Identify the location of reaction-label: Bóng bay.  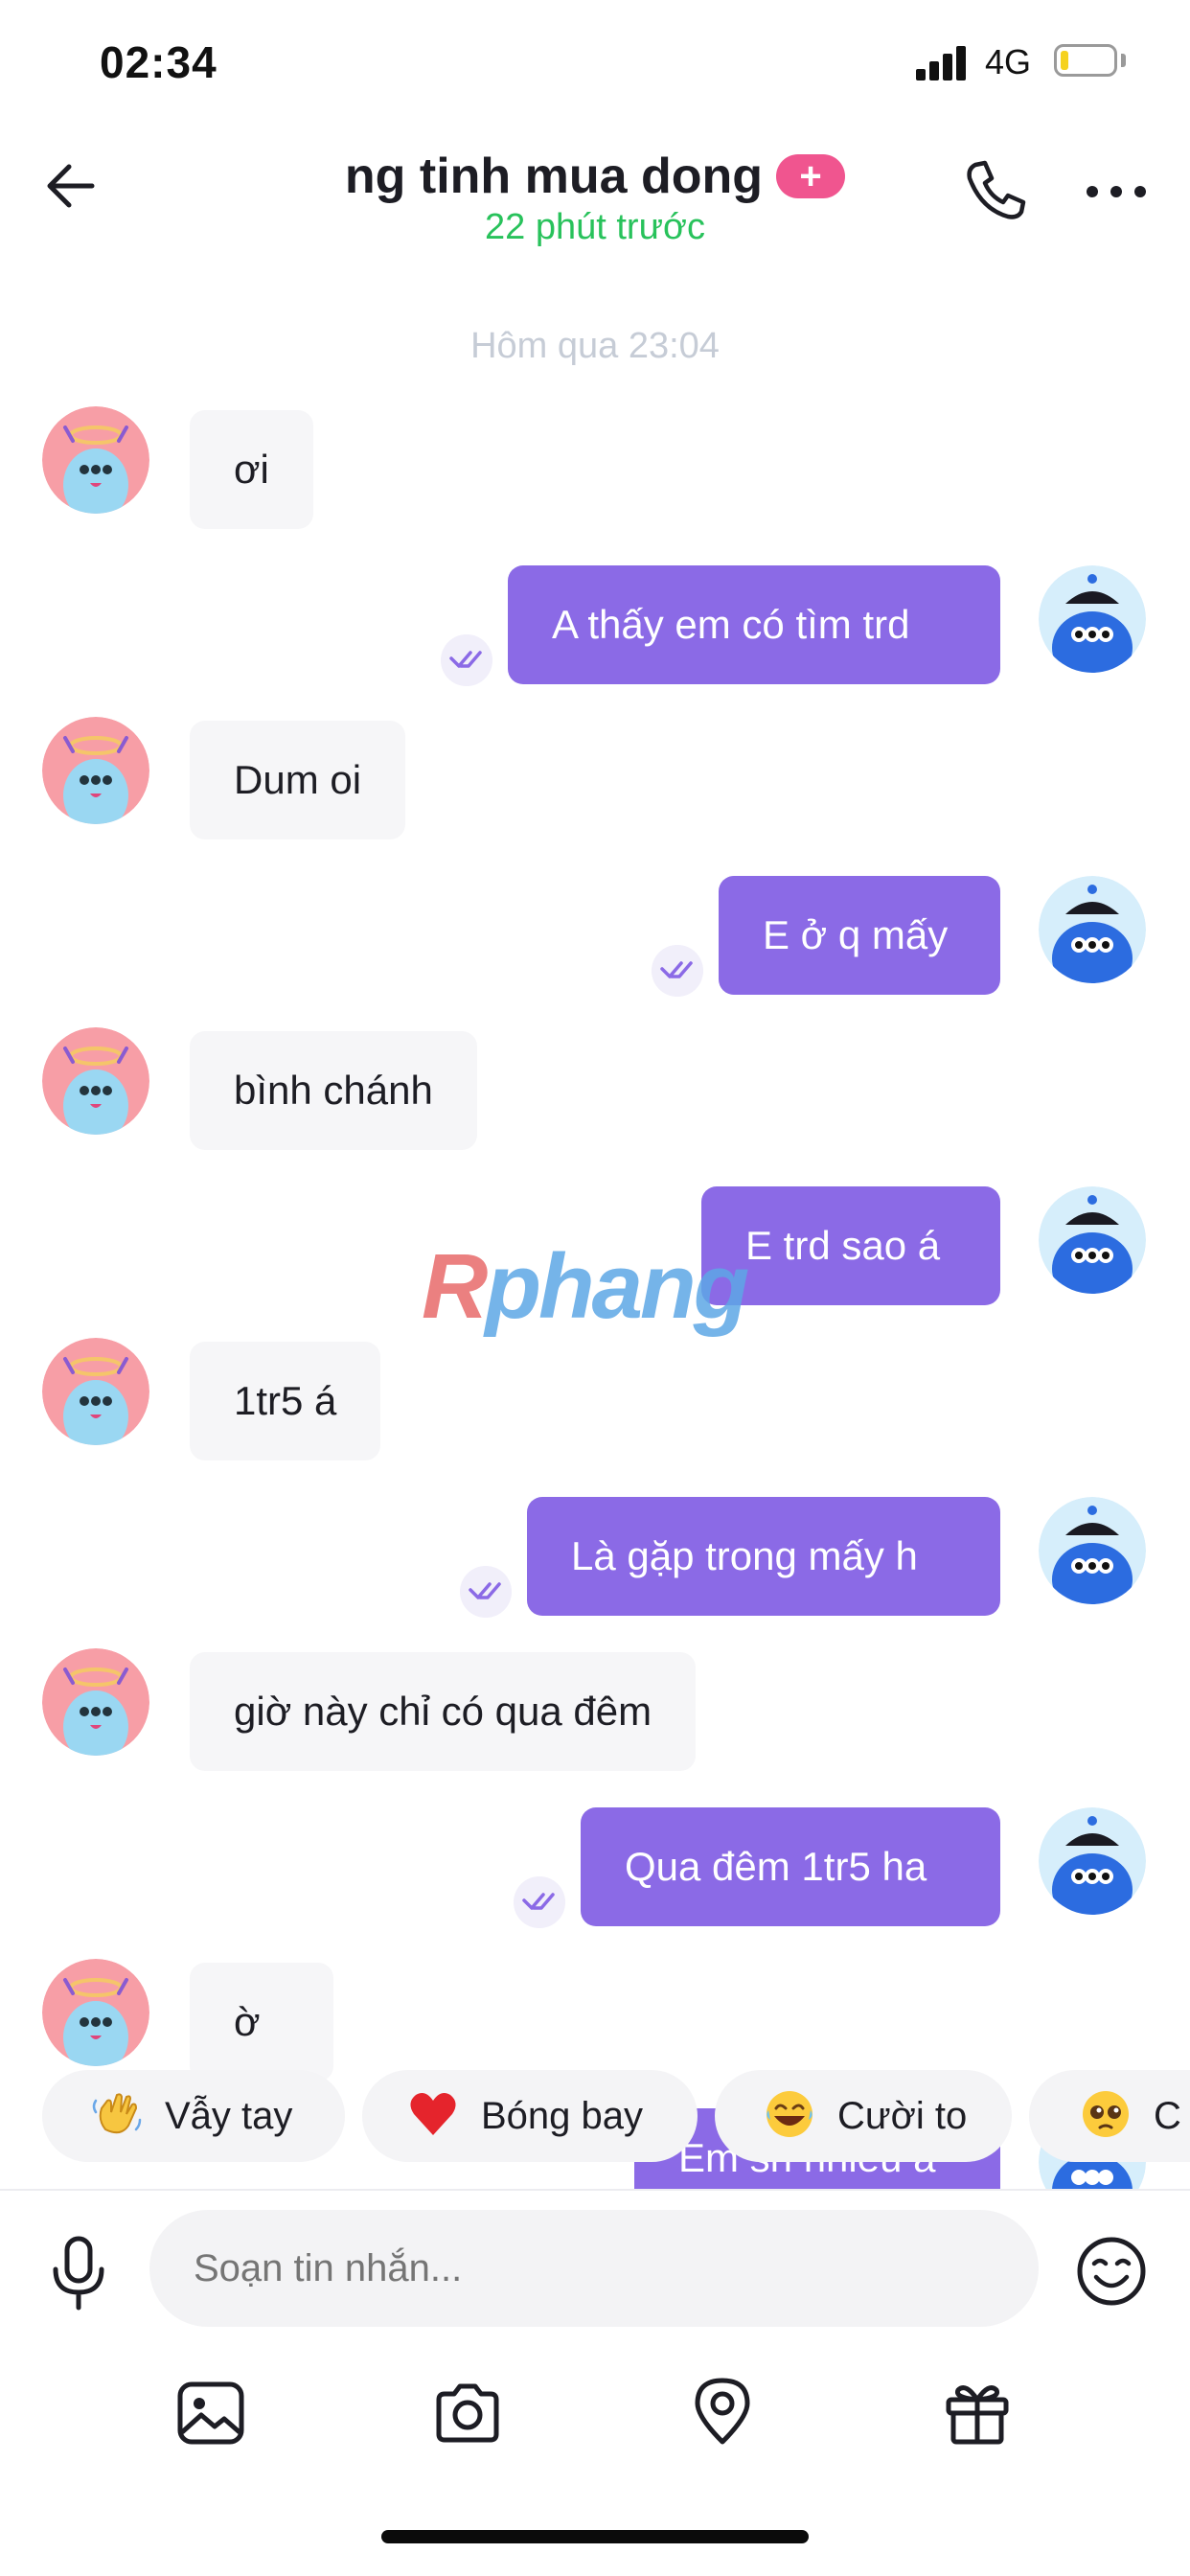
(562, 2116).